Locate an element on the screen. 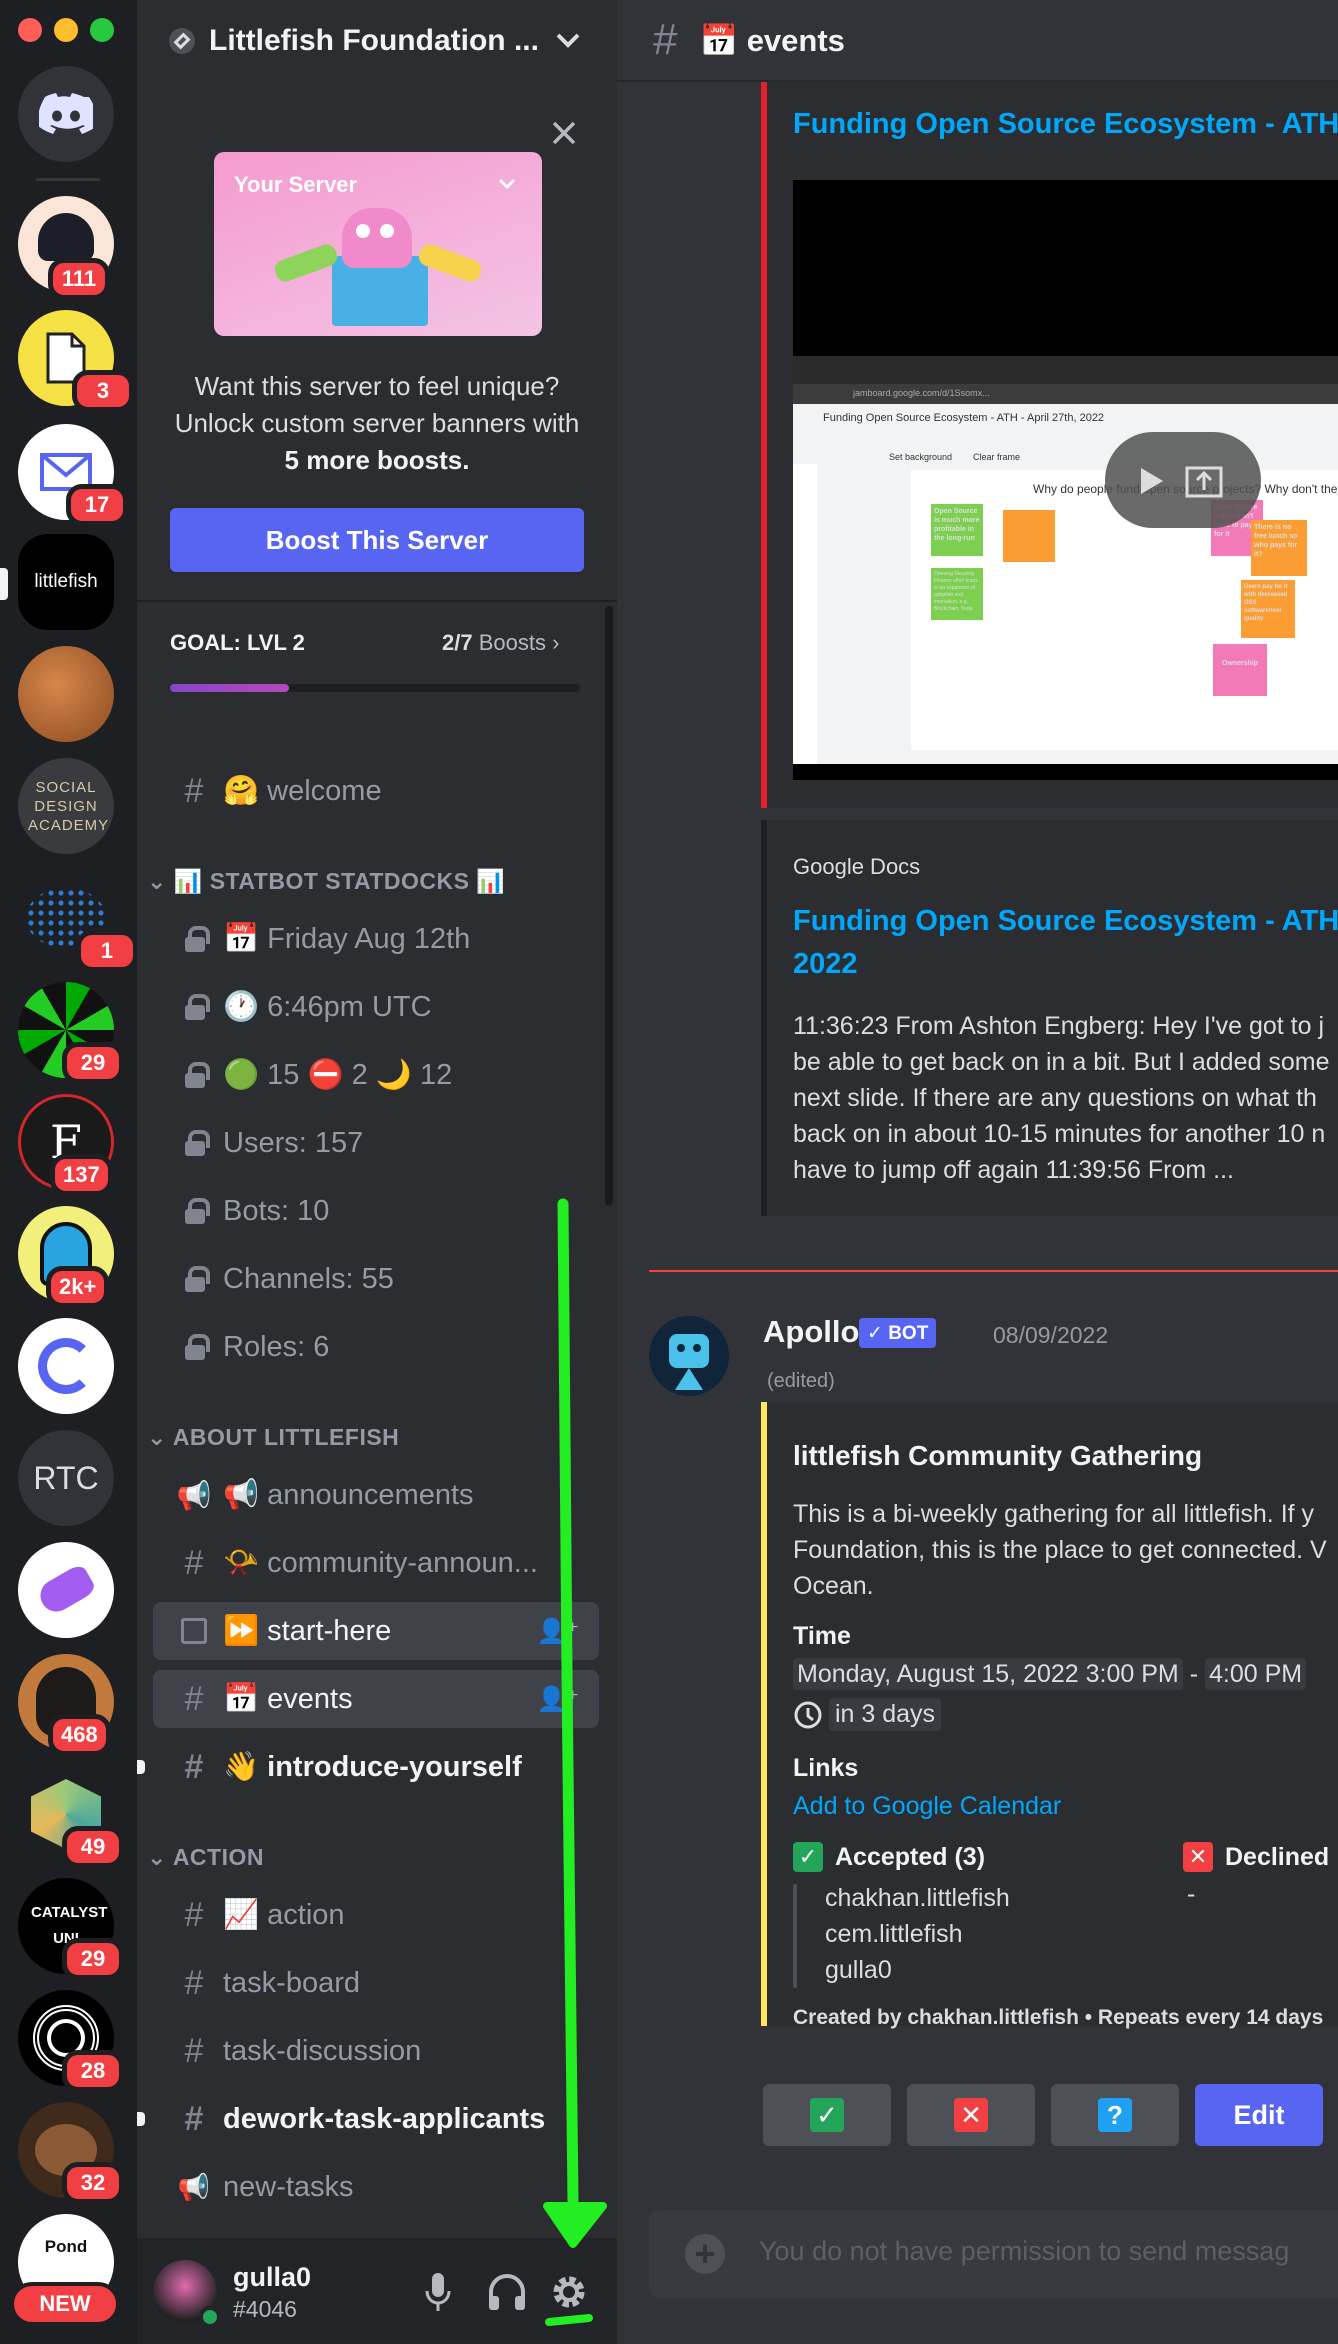  unread-badge: 17 is located at coordinates (97, 505).